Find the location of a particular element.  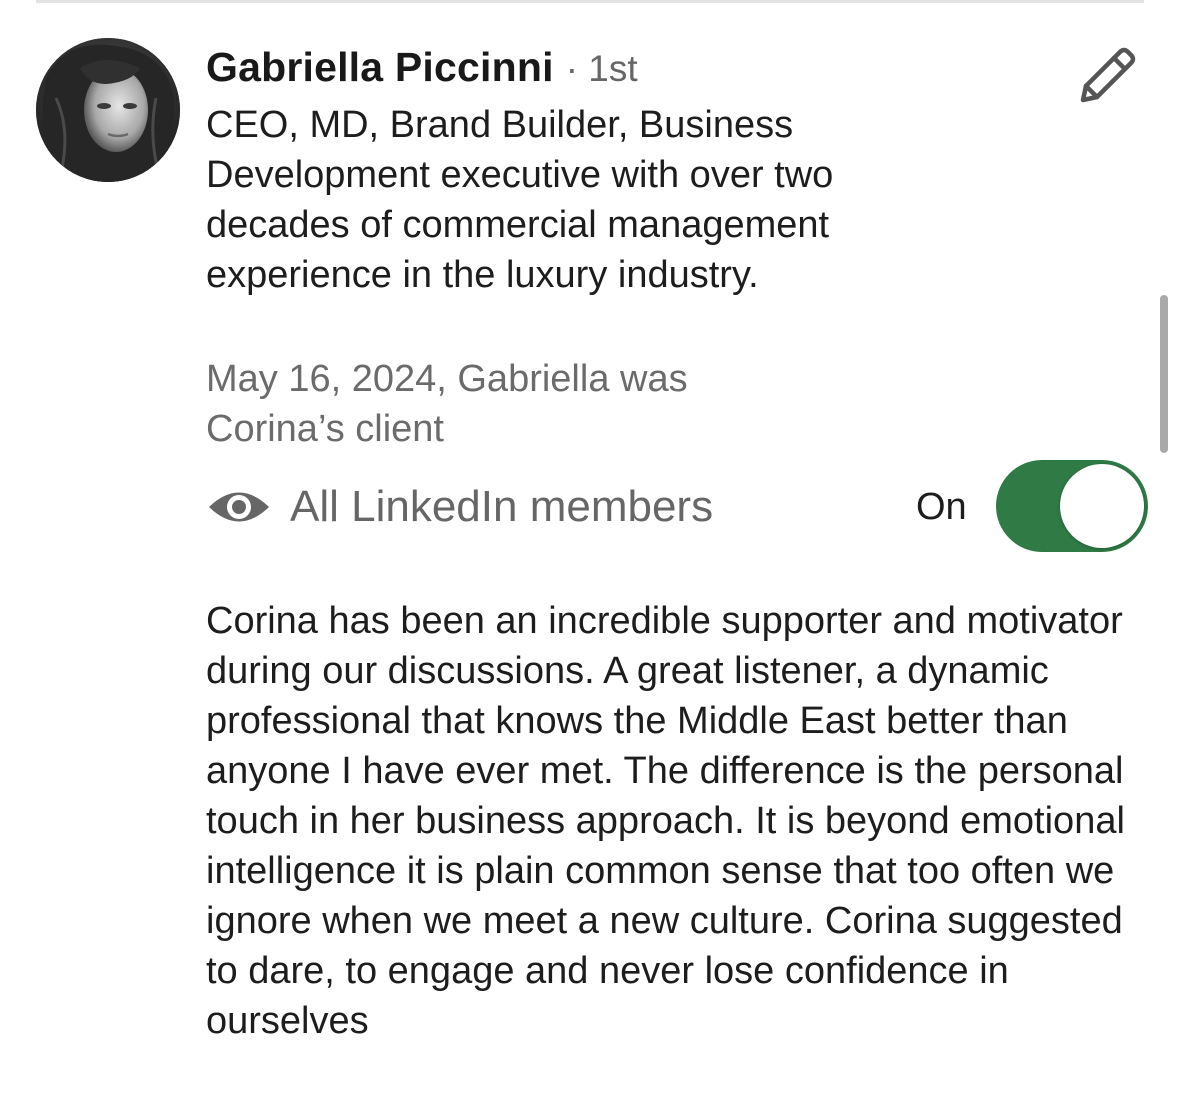

eye-icon is located at coordinates (239, 507).